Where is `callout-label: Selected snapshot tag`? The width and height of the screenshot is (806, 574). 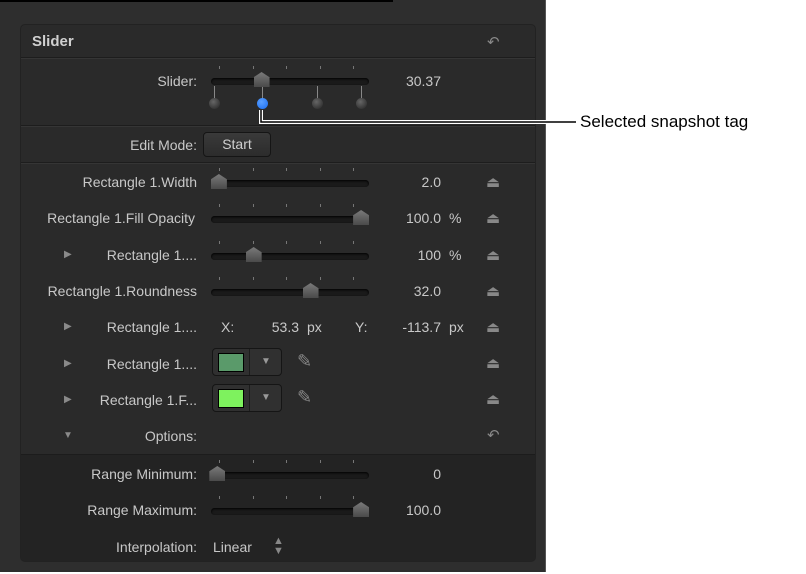
callout-label: Selected snapshot tag is located at coordinates (664, 121).